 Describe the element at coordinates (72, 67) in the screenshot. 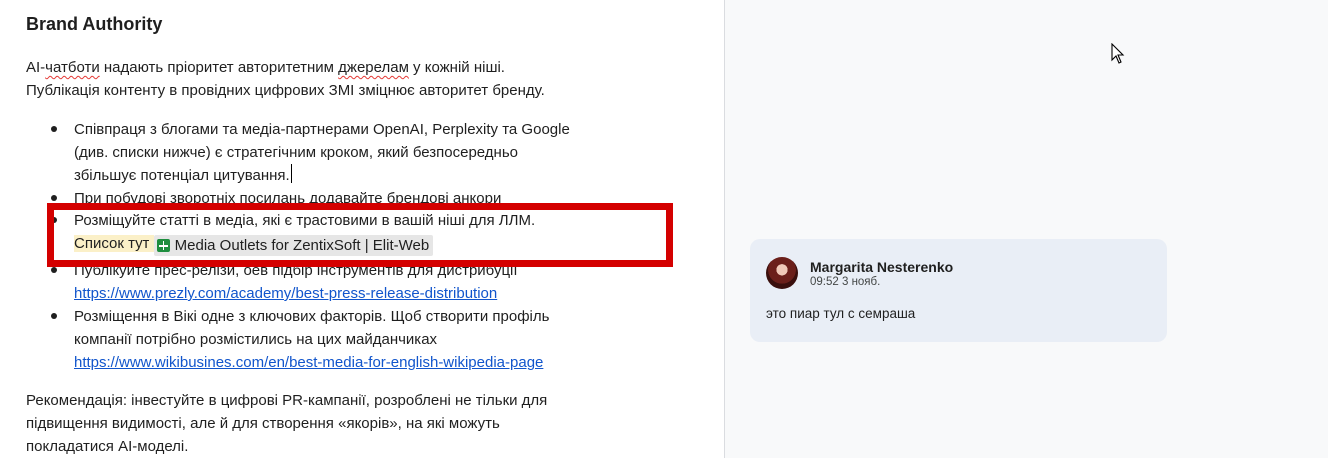

I see `misspelled-word: чатботи` at that location.